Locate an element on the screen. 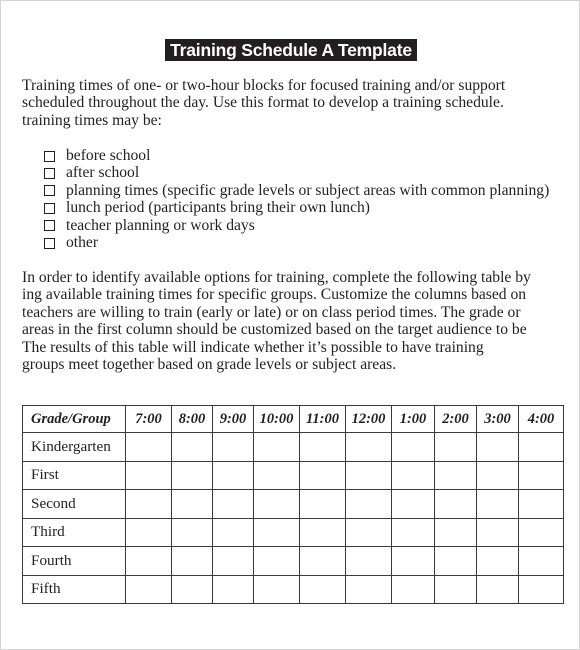 Image resolution: width=580 pixels, height=650 pixels. option-label: teacher planning or work days is located at coordinates (160, 225).